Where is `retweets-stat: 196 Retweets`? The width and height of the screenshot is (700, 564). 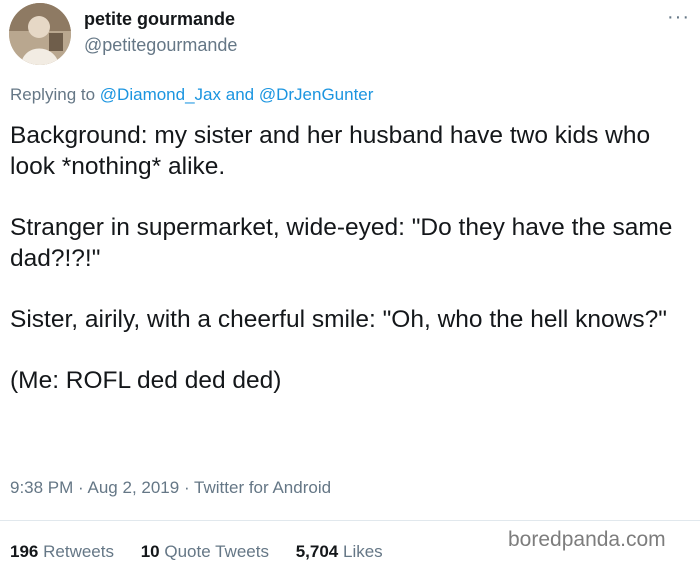
retweets-stat: 196 Retweets is located at coordinates (62, 551).